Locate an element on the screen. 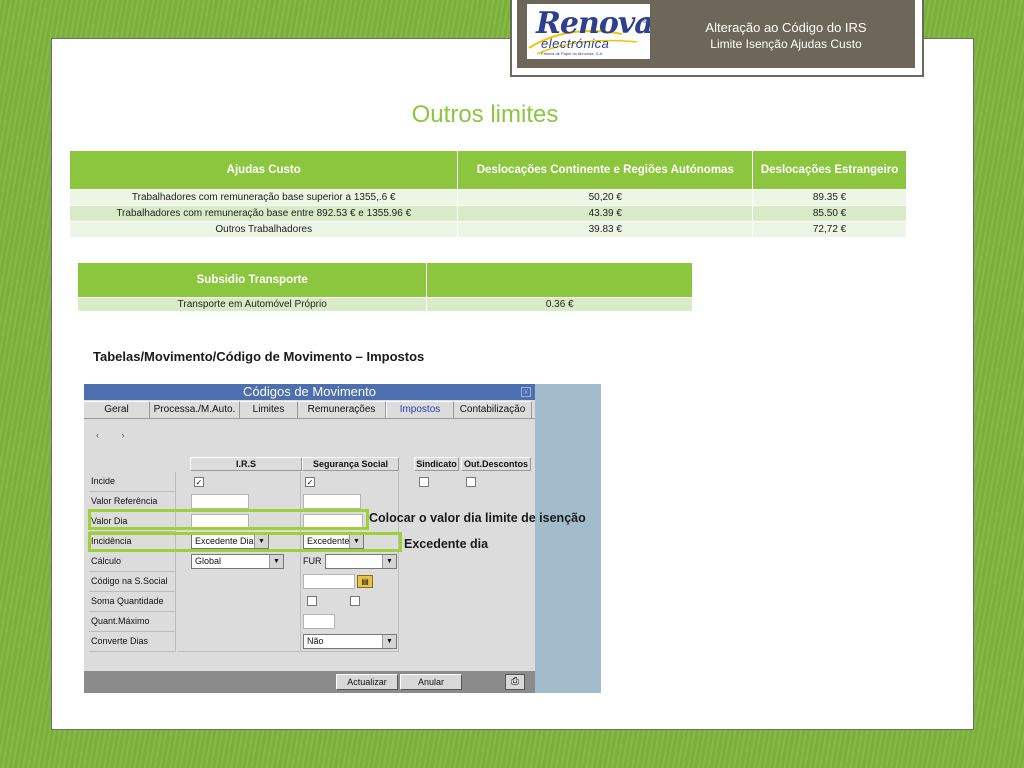 The image size is (1024, 768). table-cell: 72,72 € is located at coordinates (829, 229).